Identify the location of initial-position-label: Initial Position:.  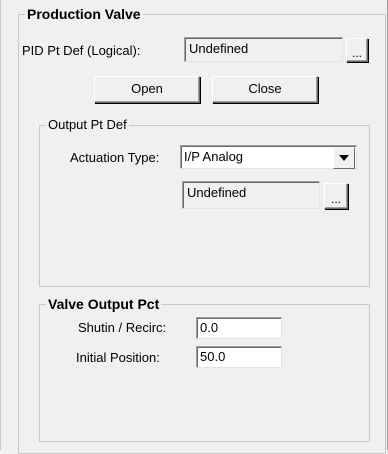
(118, 357).